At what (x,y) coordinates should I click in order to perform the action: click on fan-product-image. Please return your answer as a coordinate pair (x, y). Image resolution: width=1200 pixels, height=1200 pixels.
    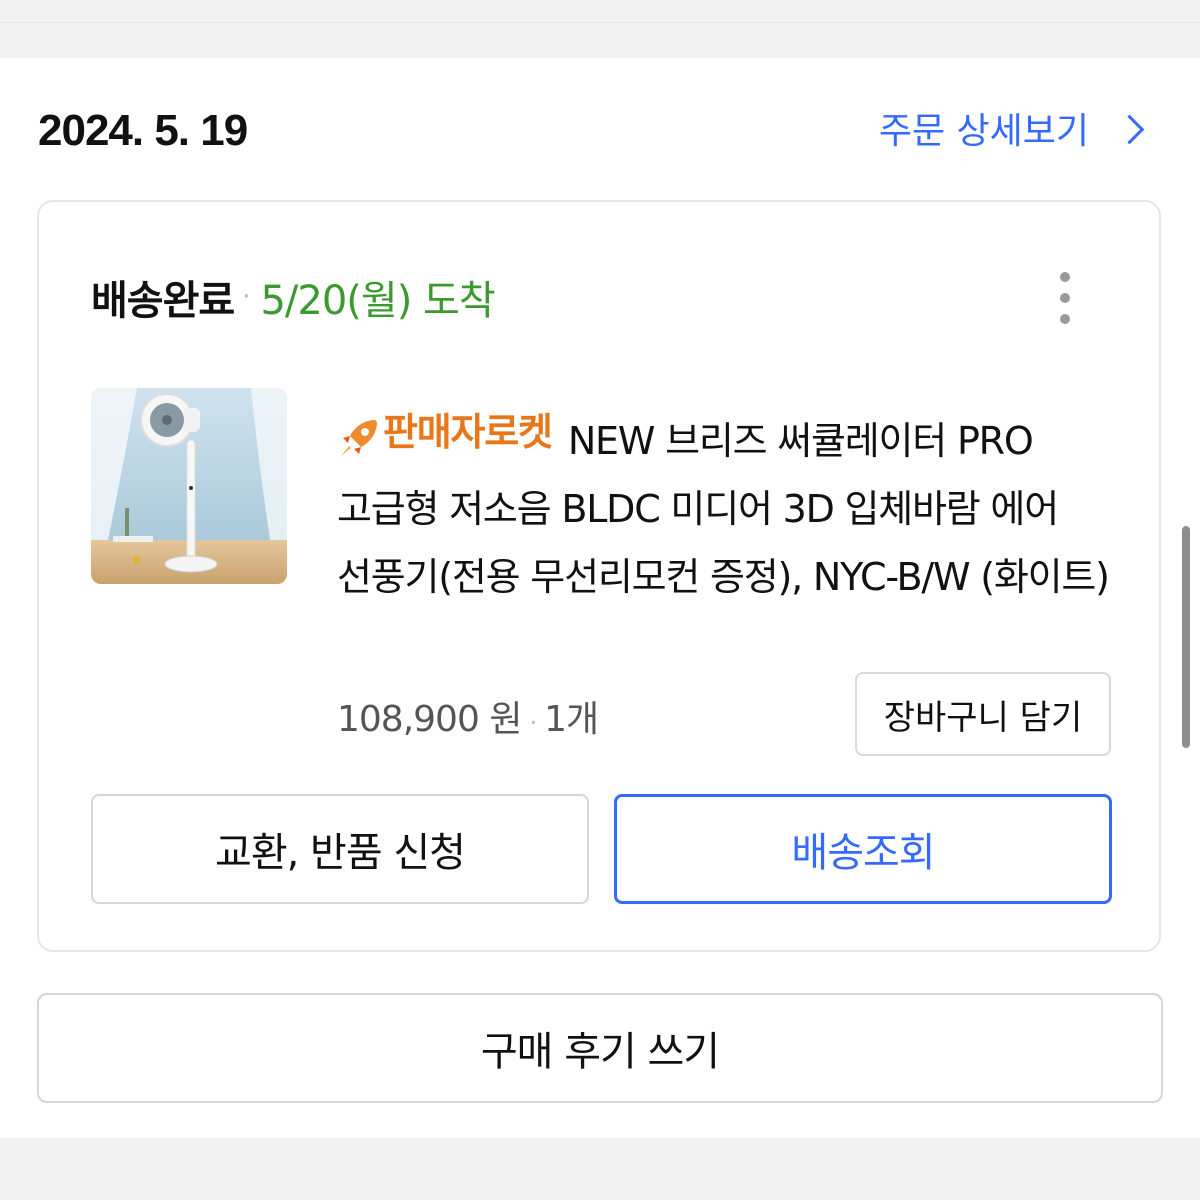
    Looking at the image, I should click on (189, 486).